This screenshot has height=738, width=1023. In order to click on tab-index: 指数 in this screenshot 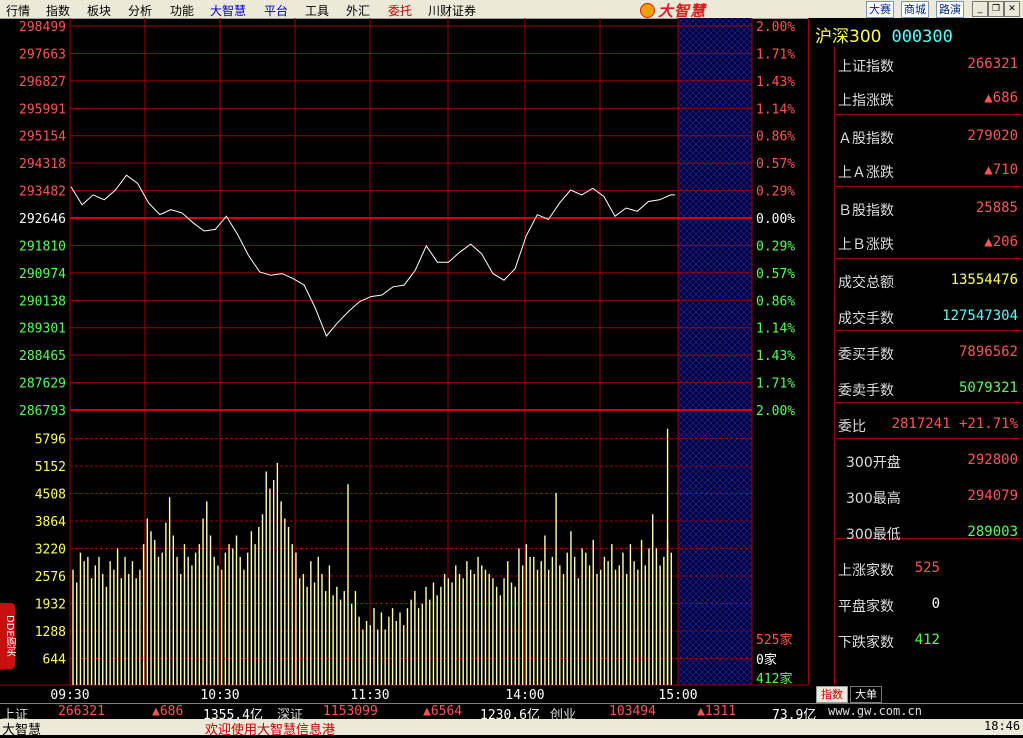, I will do `click(832, 694)`.